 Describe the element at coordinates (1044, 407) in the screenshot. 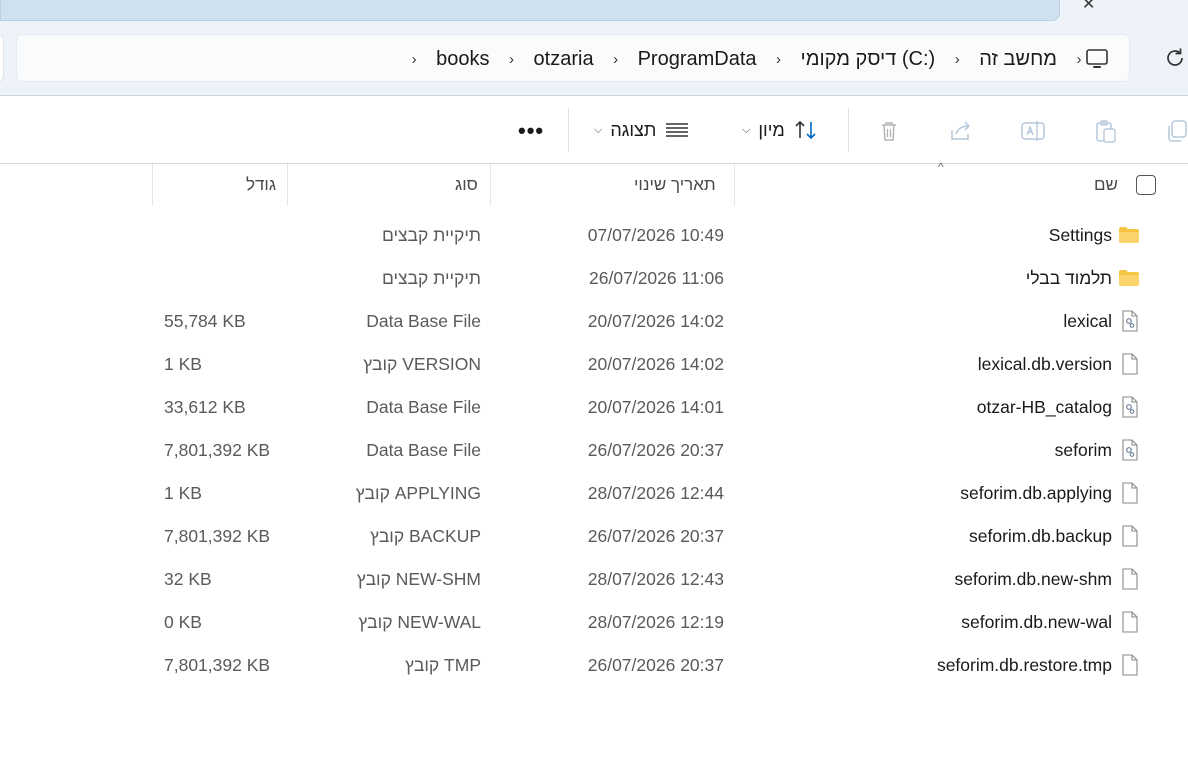

I see `file-name: otzar-HB_catalog` at that location.